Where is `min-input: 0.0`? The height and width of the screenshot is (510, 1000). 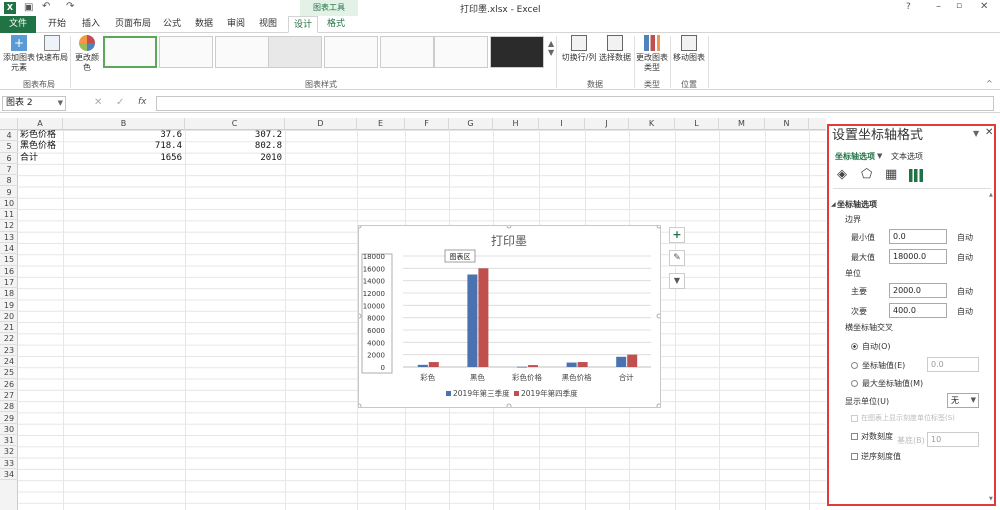 min-input: 0.0 is located at coordinates (918, 236).